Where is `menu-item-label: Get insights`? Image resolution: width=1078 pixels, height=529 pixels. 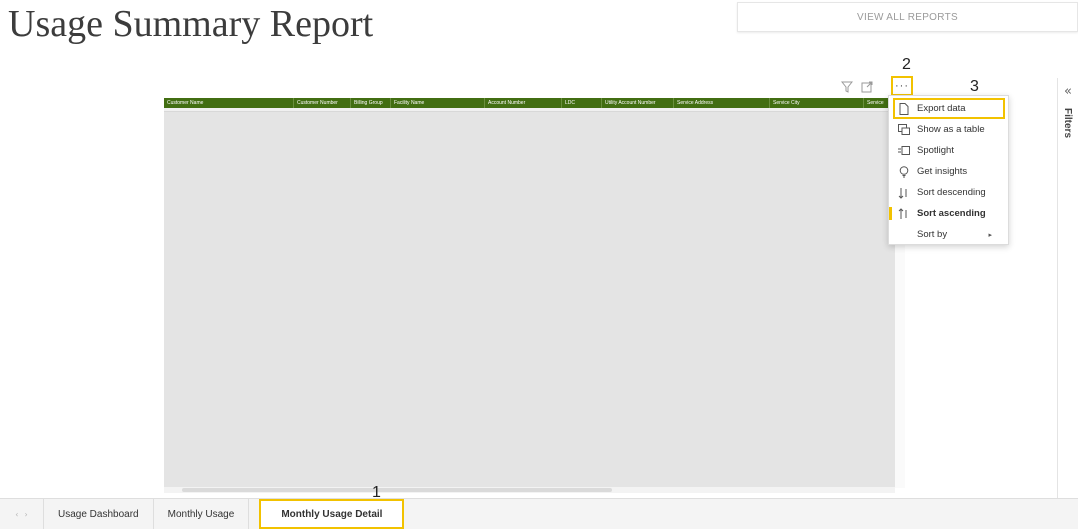 menu-item-label: Get insights is located at coordinates (942, 171).